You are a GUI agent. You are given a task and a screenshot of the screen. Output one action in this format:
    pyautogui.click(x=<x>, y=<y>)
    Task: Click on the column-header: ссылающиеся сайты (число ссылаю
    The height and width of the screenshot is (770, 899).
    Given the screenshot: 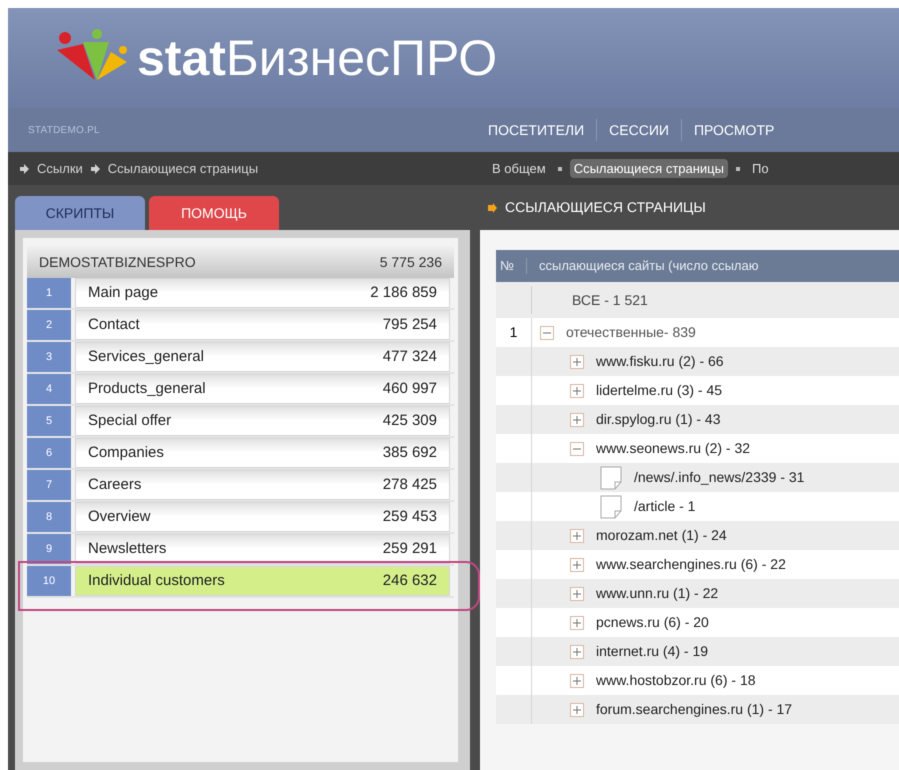 What is the action you would take?
    pyautogui.click(x=648, y=266)
    